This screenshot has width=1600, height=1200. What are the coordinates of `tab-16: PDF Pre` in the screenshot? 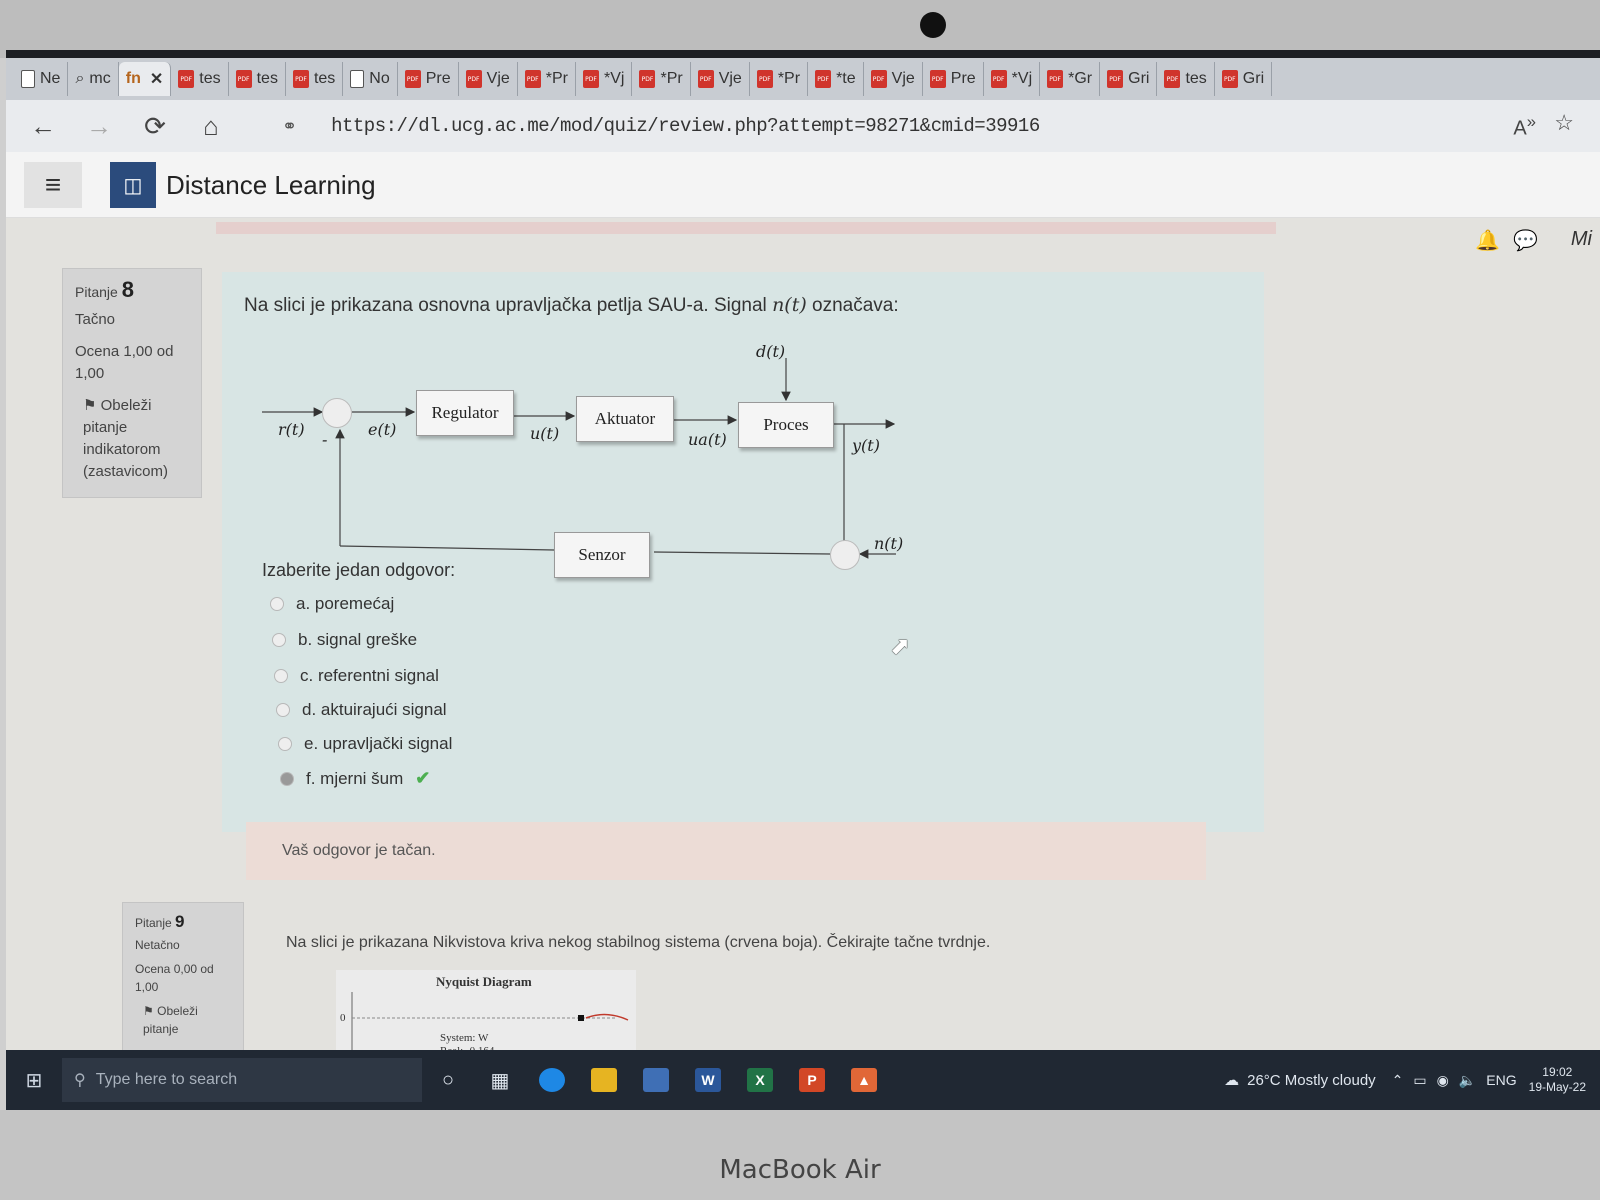 It's located at (953, 79).